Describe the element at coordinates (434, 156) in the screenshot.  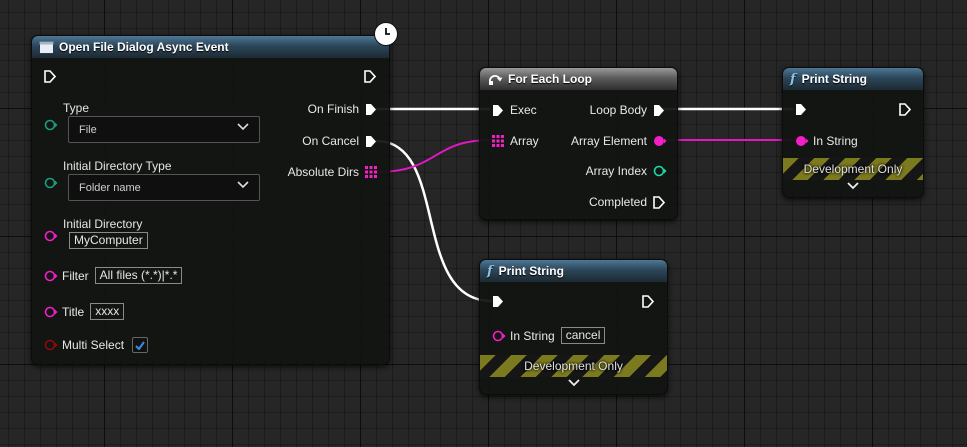
I see `wire-absolute-dirs-to-array` at that location.